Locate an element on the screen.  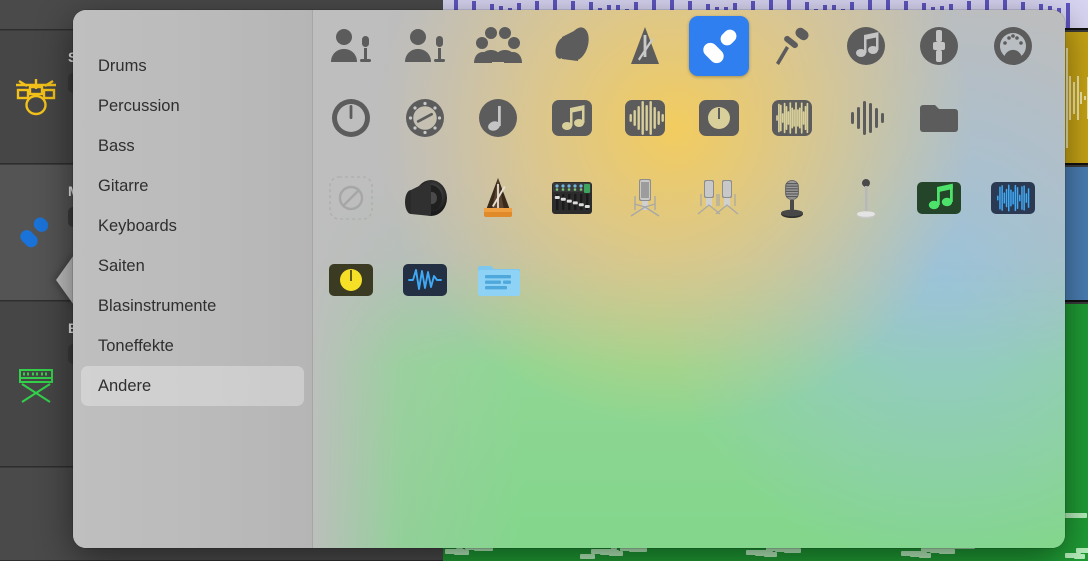
tuner-dial-circle-icon is located at coordinates (425, 118).